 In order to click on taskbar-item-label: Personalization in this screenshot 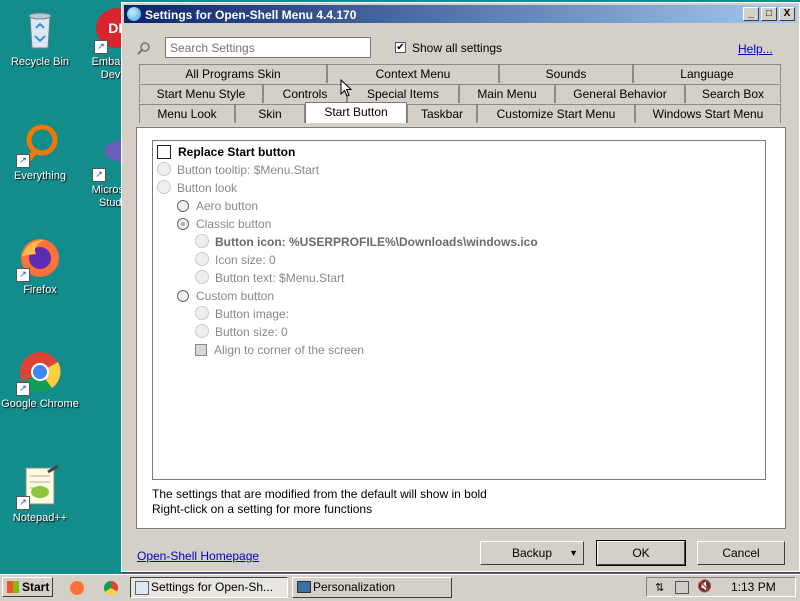, I will do `click(354, 587)`.